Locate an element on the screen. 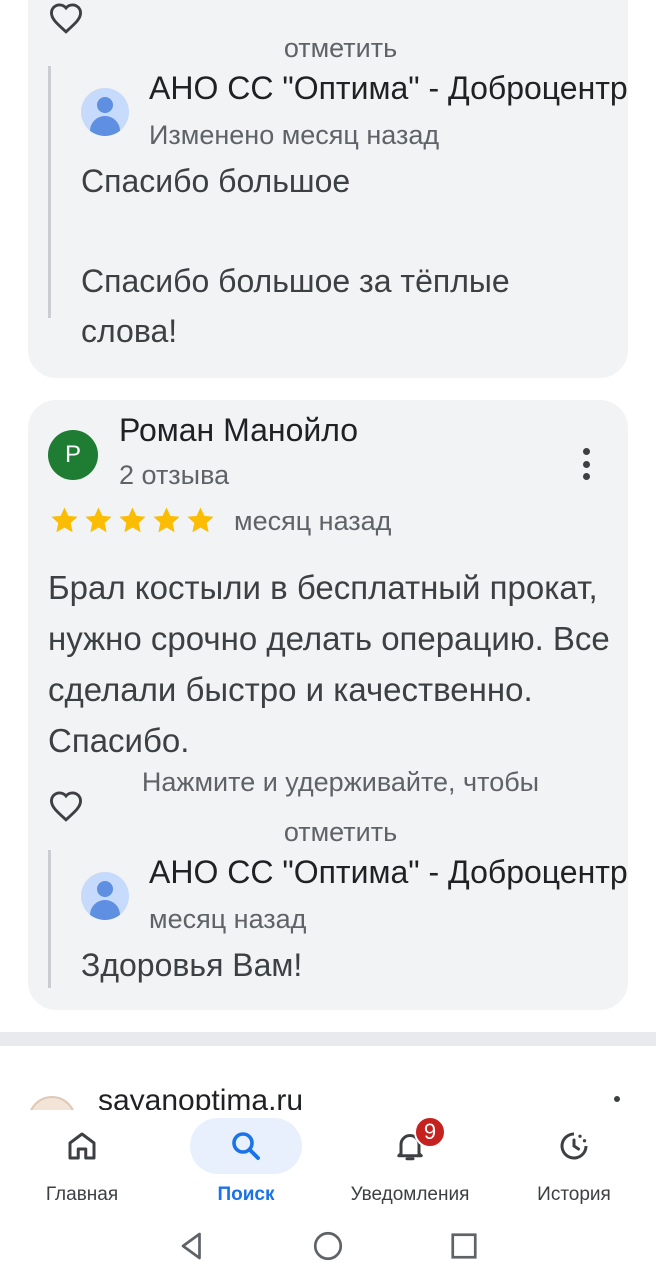  owner-reply-text: Здоровья Вам! is located at coordinates (192, 965).